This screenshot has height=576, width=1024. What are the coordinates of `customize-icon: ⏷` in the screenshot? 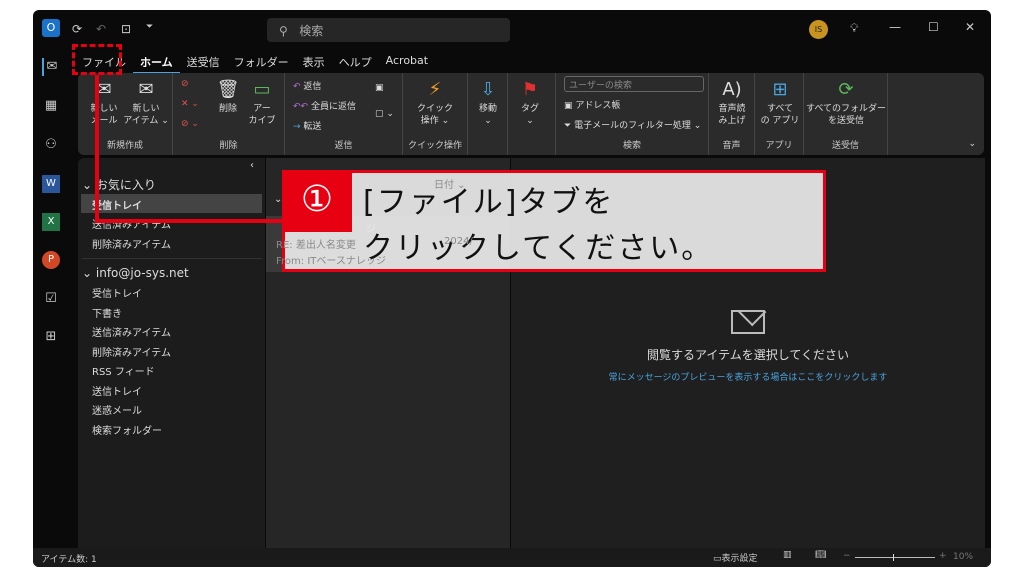 It's located at (149, 27).